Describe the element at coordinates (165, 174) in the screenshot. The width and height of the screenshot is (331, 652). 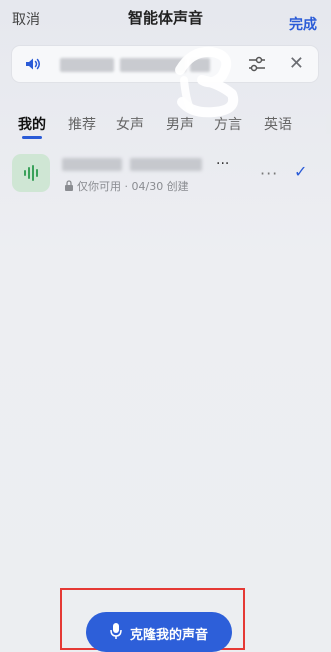
I see `list-item: ... 仅你可用 · 04/30 创建 ··· ✓` at that location.